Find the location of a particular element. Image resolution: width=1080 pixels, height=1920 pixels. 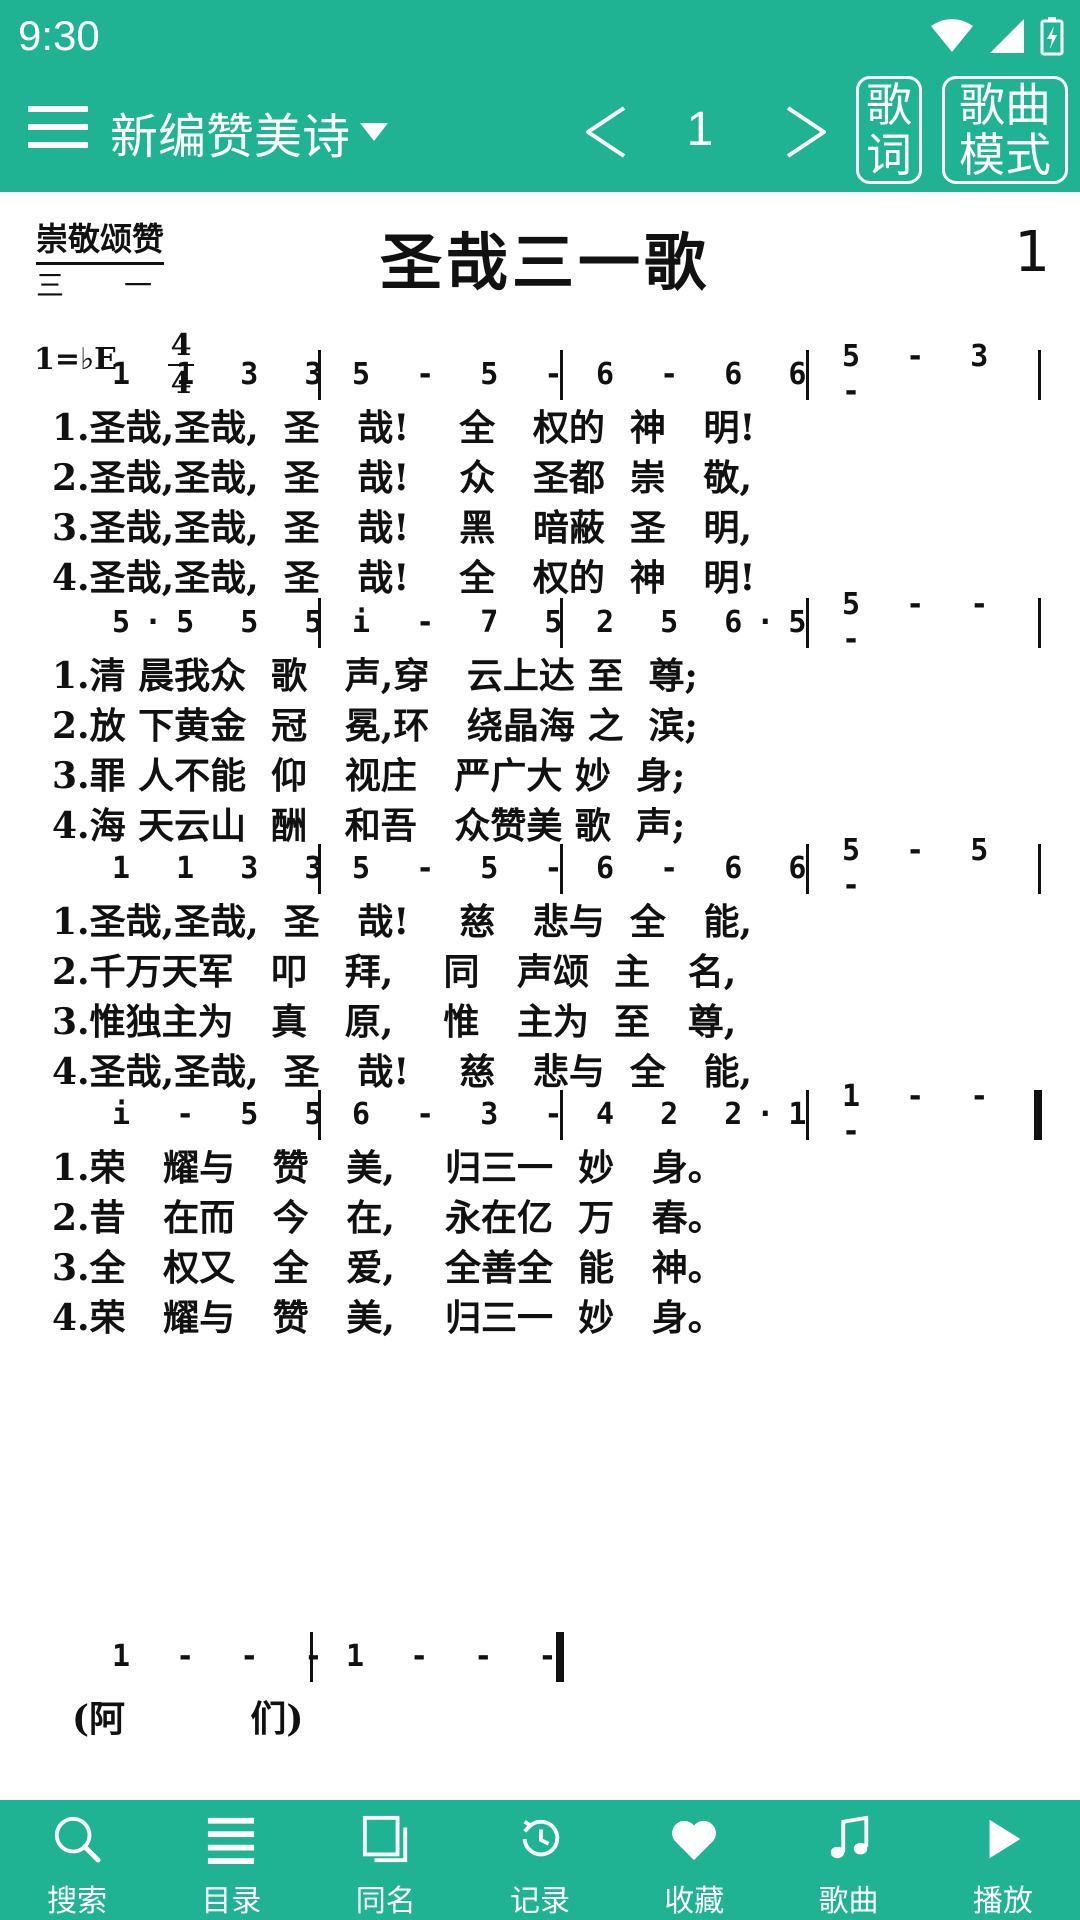

lyric-line: 1.圣哉,圣哉, 圣 哉! 慈 悲与 全 能, is located at coordinates (402, 922).